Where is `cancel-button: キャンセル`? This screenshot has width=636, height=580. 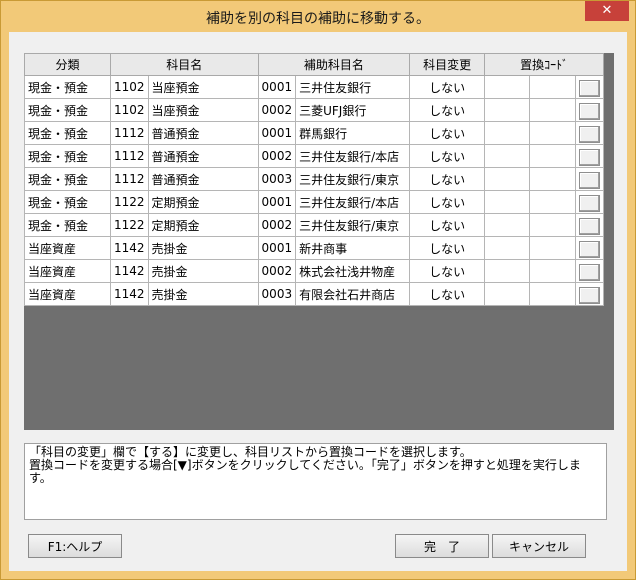
cancel-button: キャンセル is located at coordinates (539, 546).